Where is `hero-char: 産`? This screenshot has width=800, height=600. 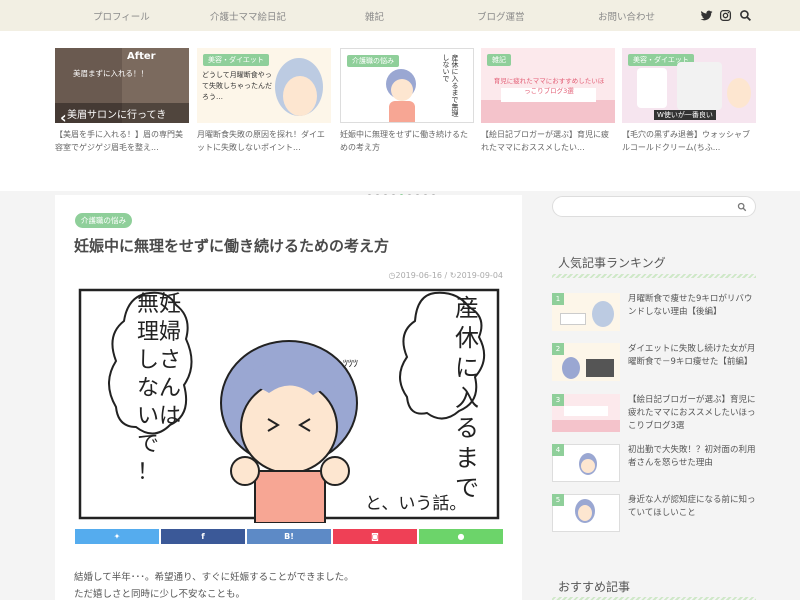 hero-char: 産 is located at coordinates (467, 308).